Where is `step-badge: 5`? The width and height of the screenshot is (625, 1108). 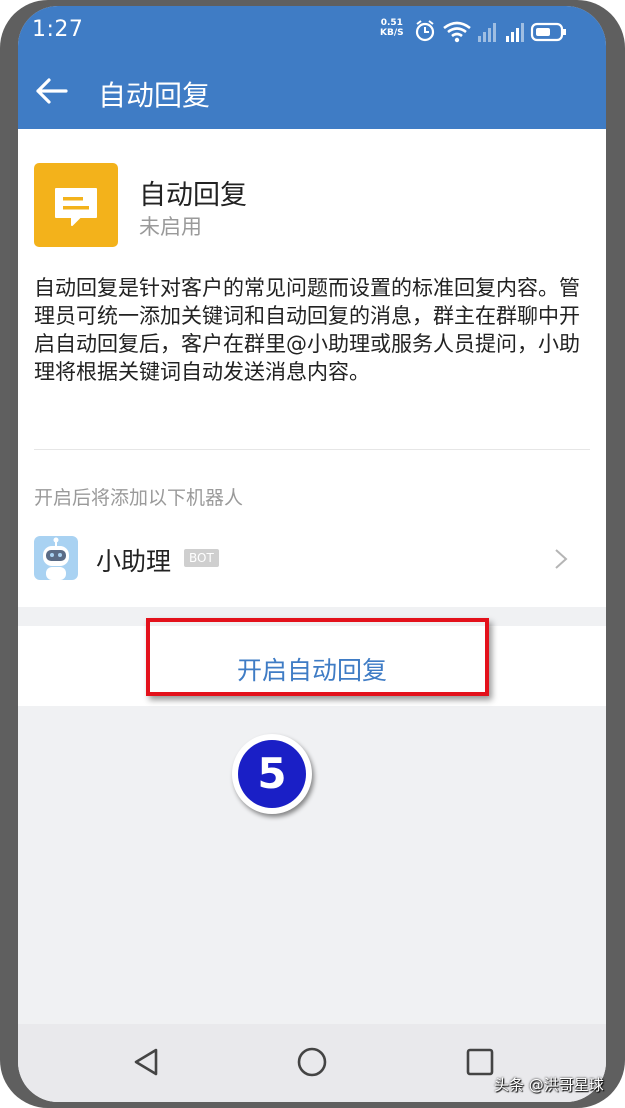
step-badge: 5 is located at coordinates (272, 774).